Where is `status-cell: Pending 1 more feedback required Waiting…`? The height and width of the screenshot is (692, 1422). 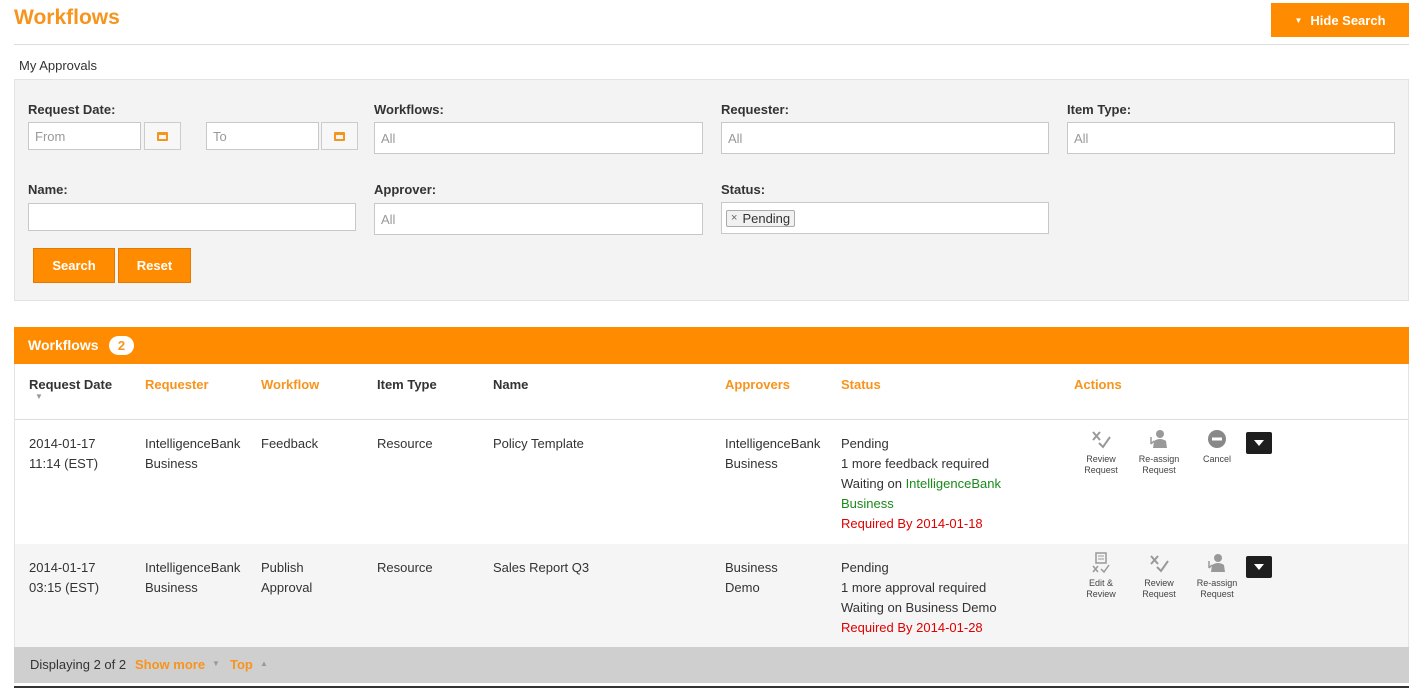
status-cell: Pending 1 more feedback required Waiting… is located at coordinates (921, 484).